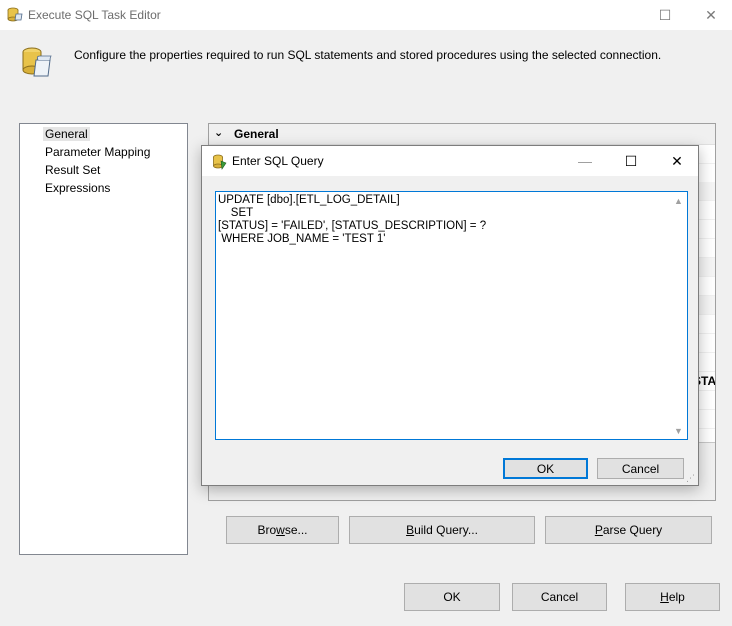  What do you see at coordinates (598, 530) in the screenshot?
I see `parse-query-label-accel: P` at bounding box center [598, 530].